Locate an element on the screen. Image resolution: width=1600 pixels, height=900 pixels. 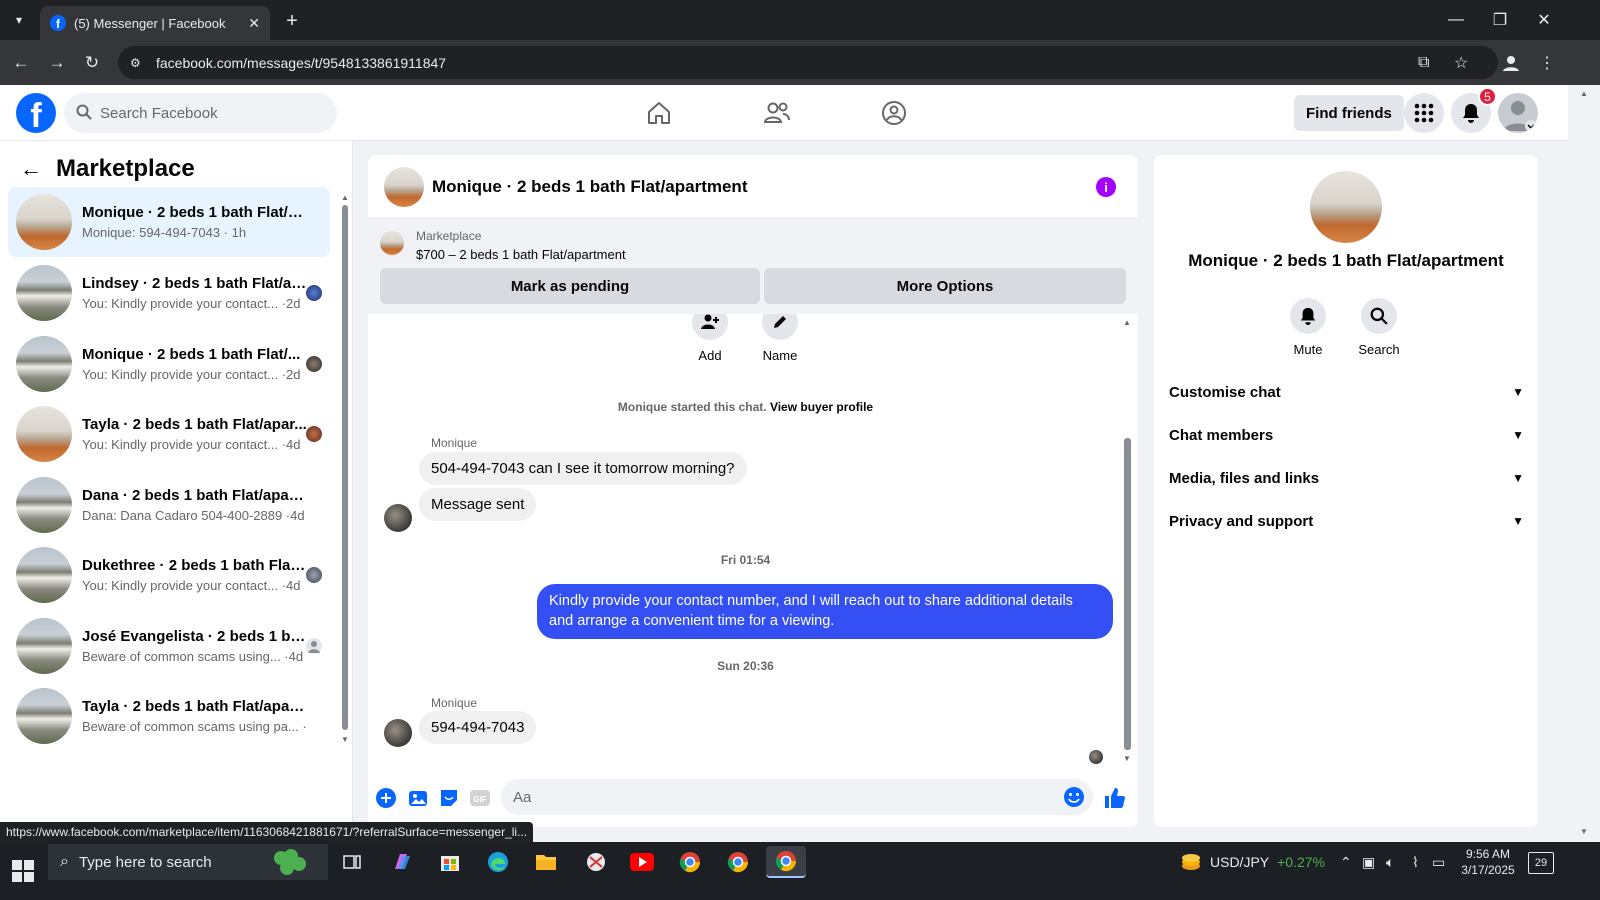
facebook-search-input is located at coordinates (200, 113).